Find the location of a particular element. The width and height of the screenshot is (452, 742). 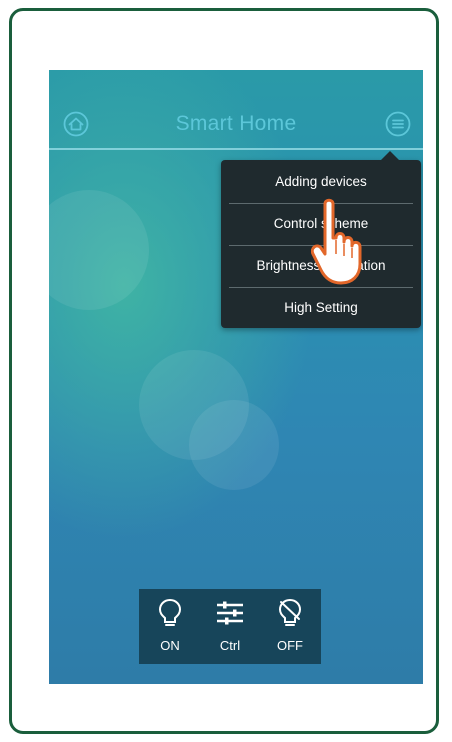

ctrl-label: Ctrl is located at coordinates (230, 645).